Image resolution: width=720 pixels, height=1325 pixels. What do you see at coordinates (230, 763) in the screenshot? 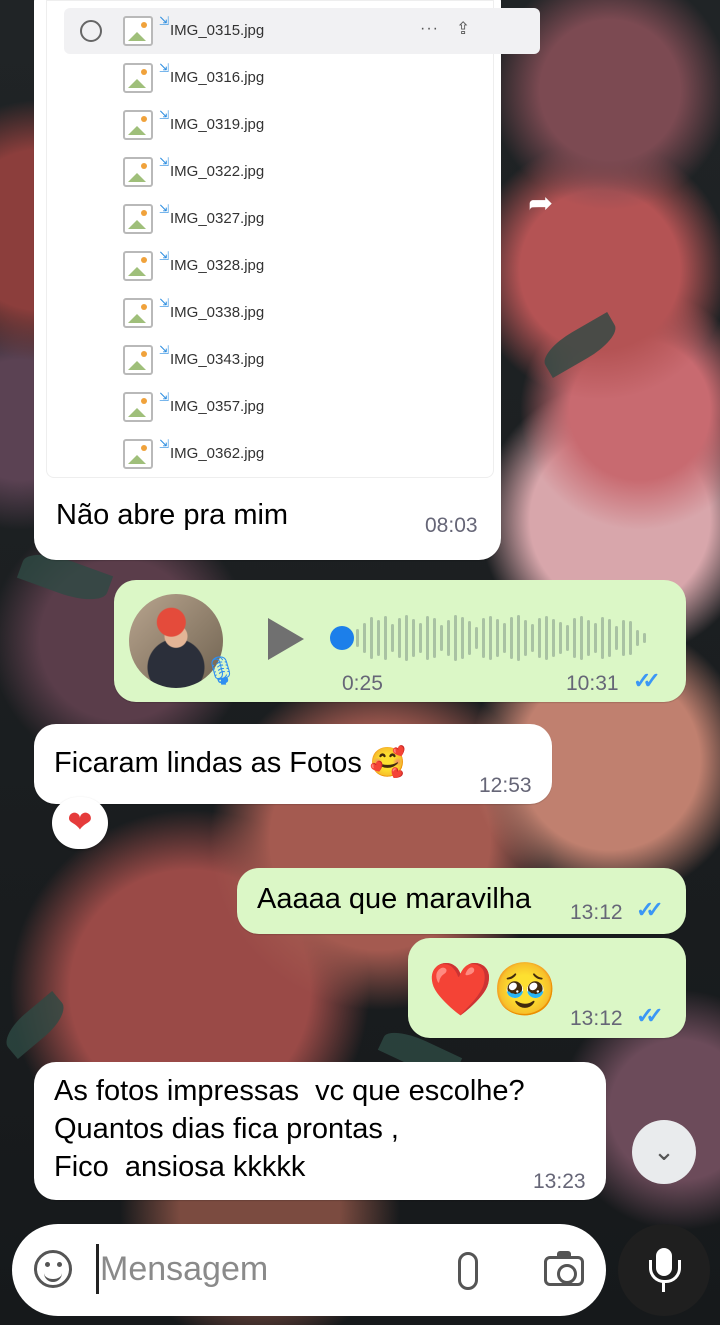
I see `message-text: Ficaram lindas as Fotos 🥰` at bounding box center [230, 763].